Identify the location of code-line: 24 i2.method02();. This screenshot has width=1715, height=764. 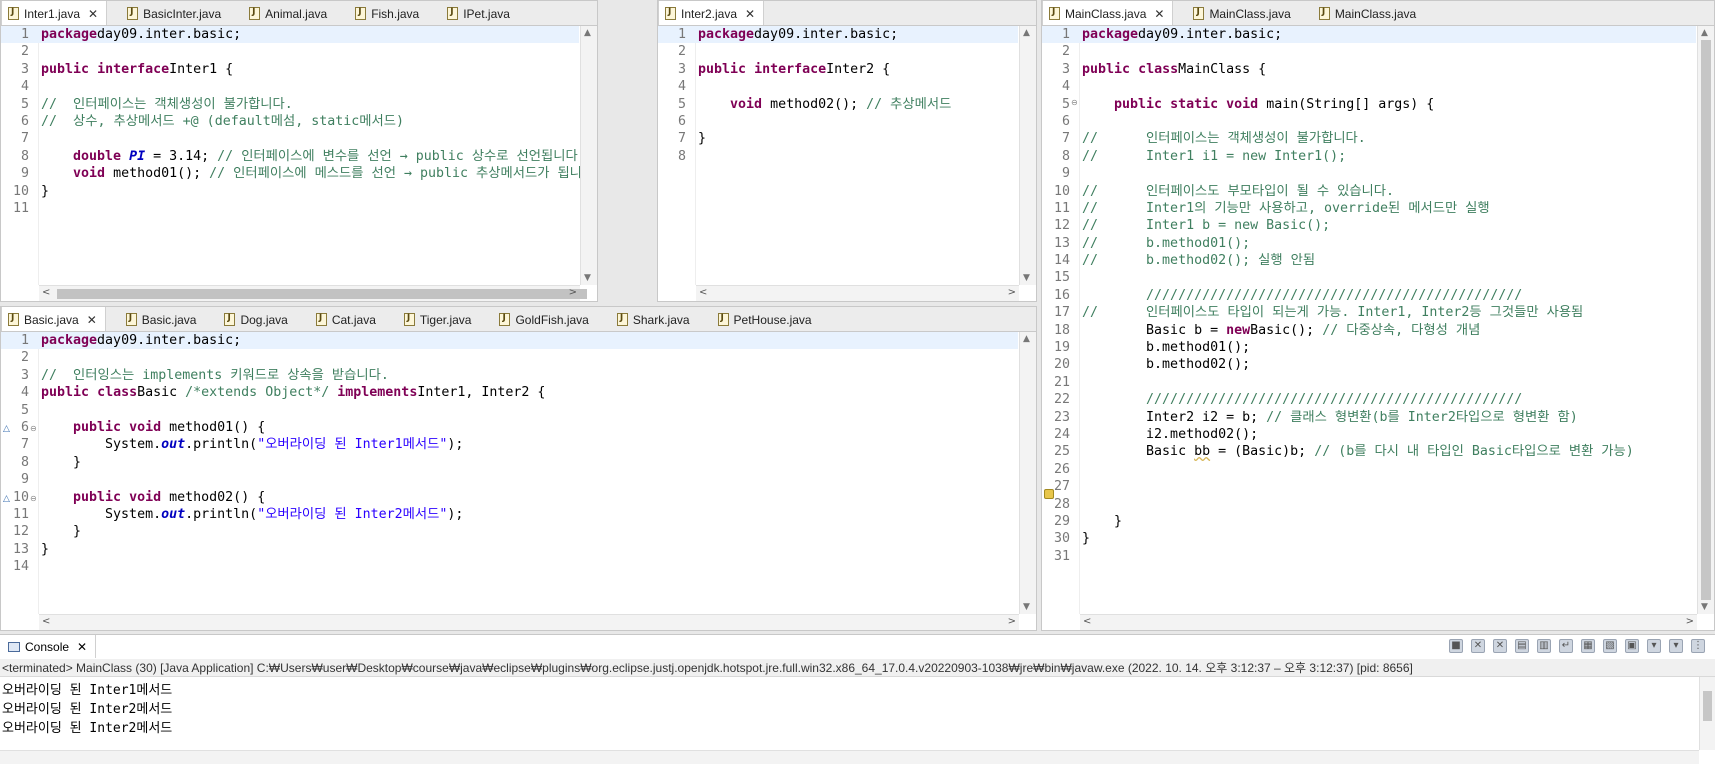
(1369, 434).